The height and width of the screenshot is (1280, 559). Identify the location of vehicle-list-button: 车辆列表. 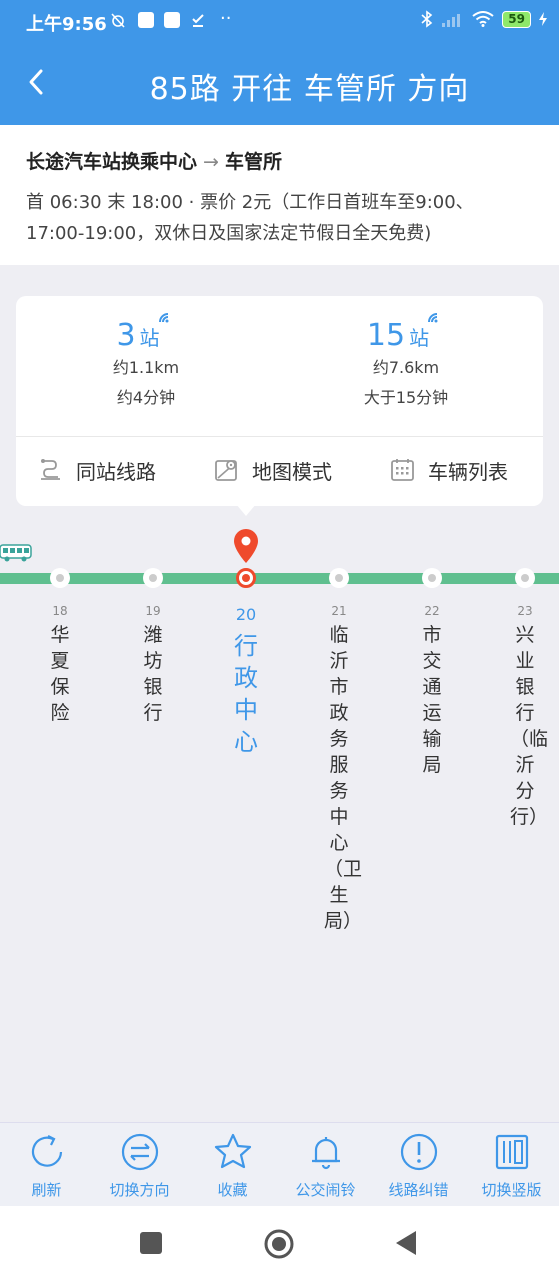
(449, 470).